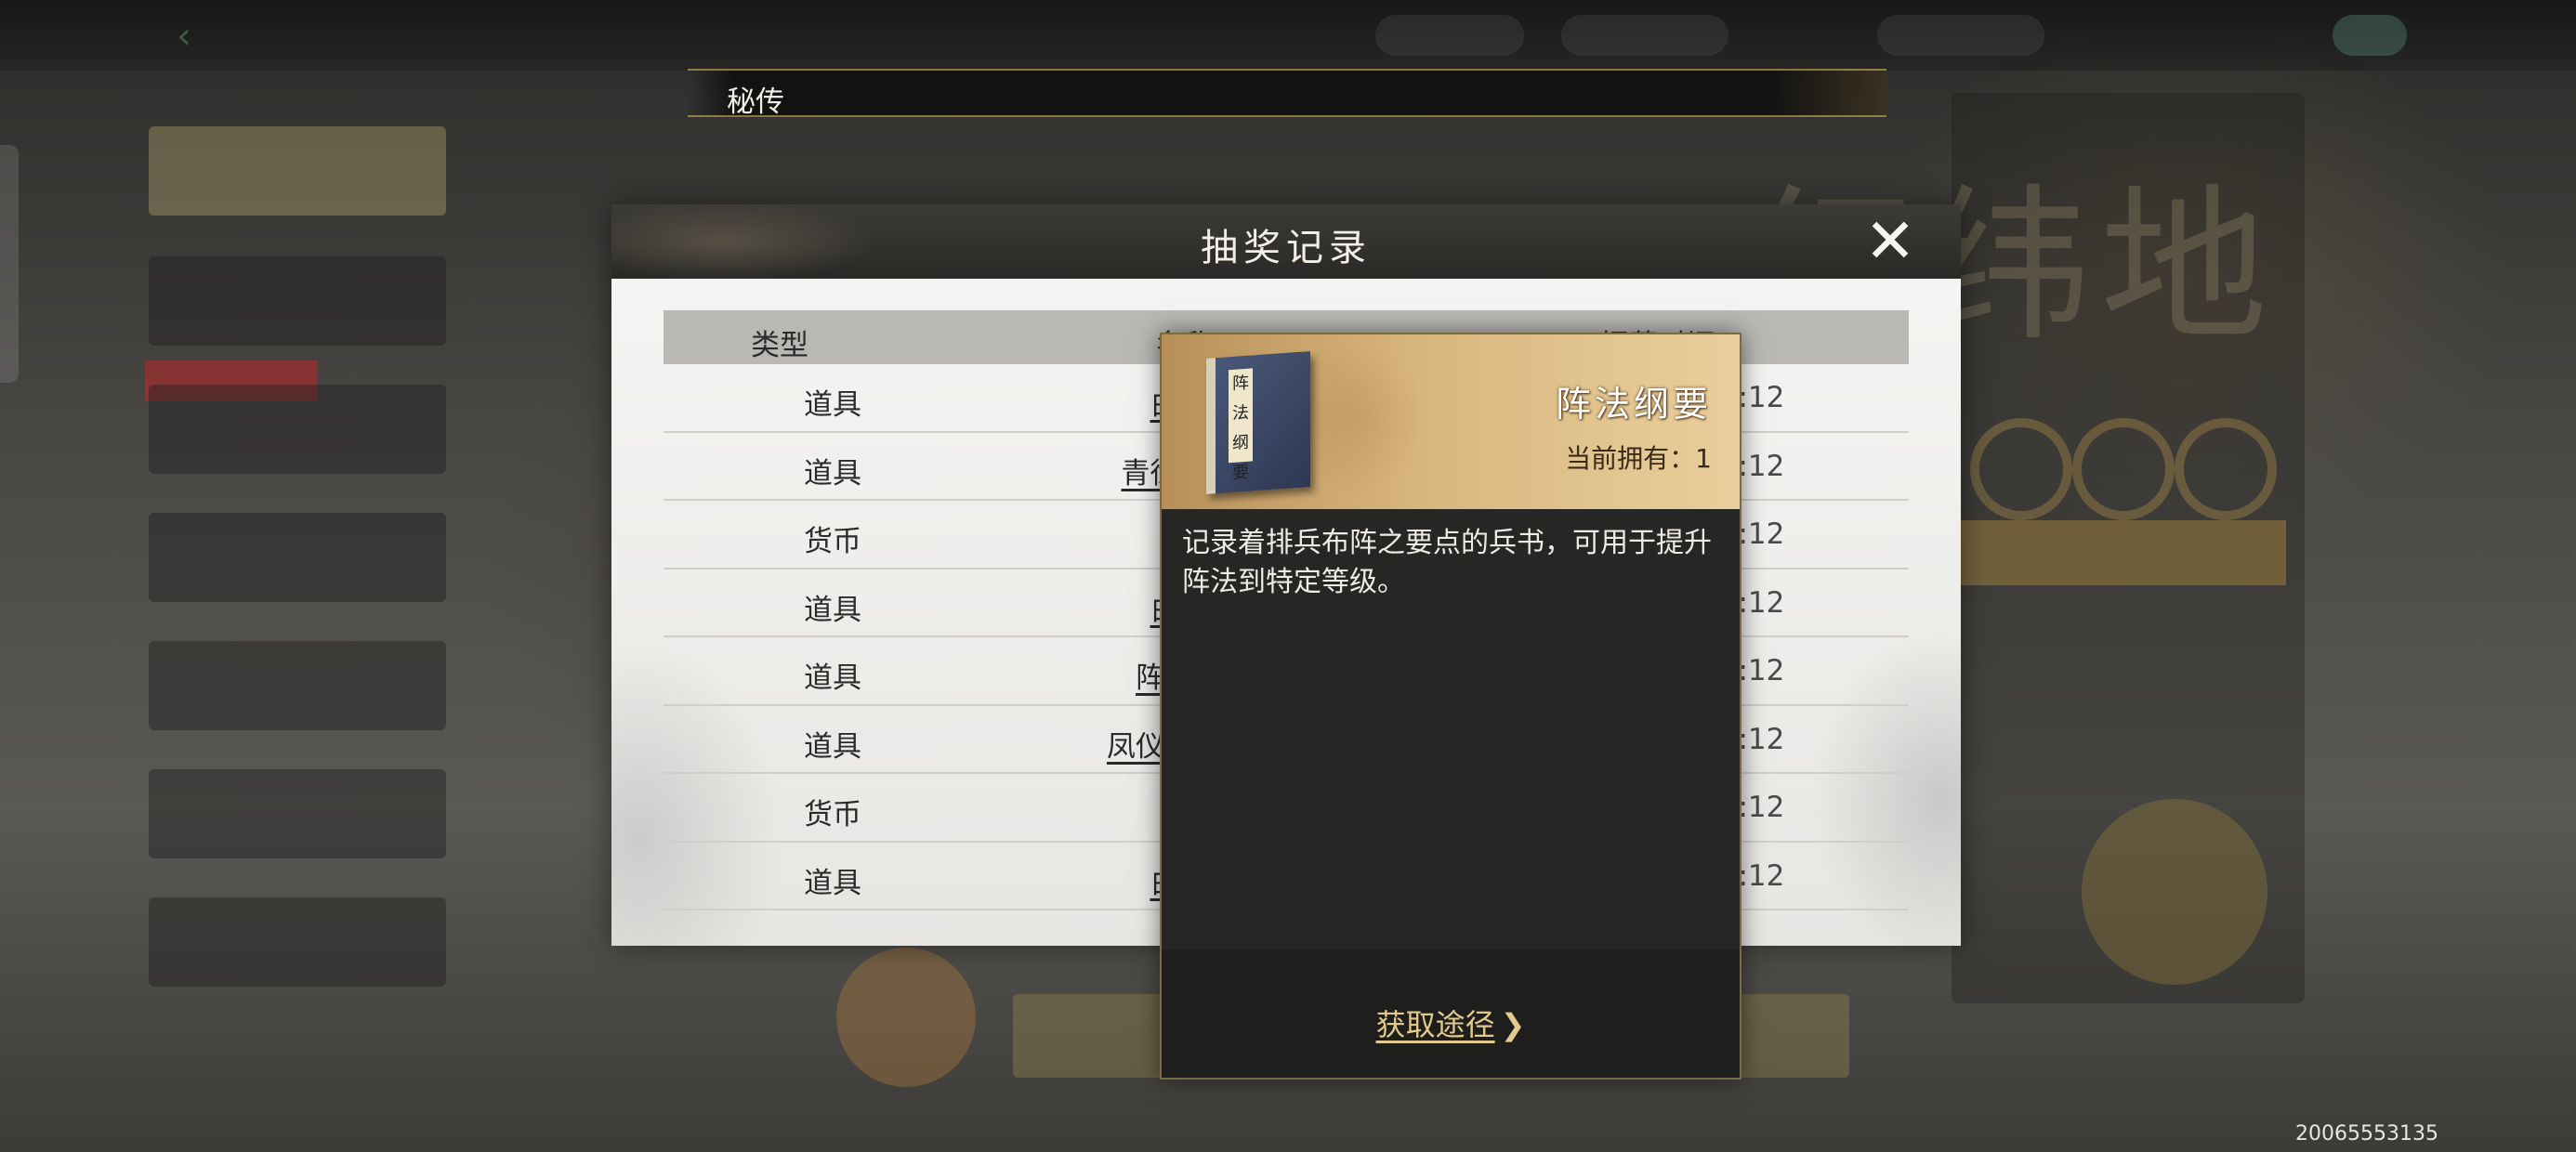 The width and height of the screenshot is (2576, 1152). Describe the element at coordinates (184, 36) in the screenshot. I see `back-arrow-icon: ‹` at that location.